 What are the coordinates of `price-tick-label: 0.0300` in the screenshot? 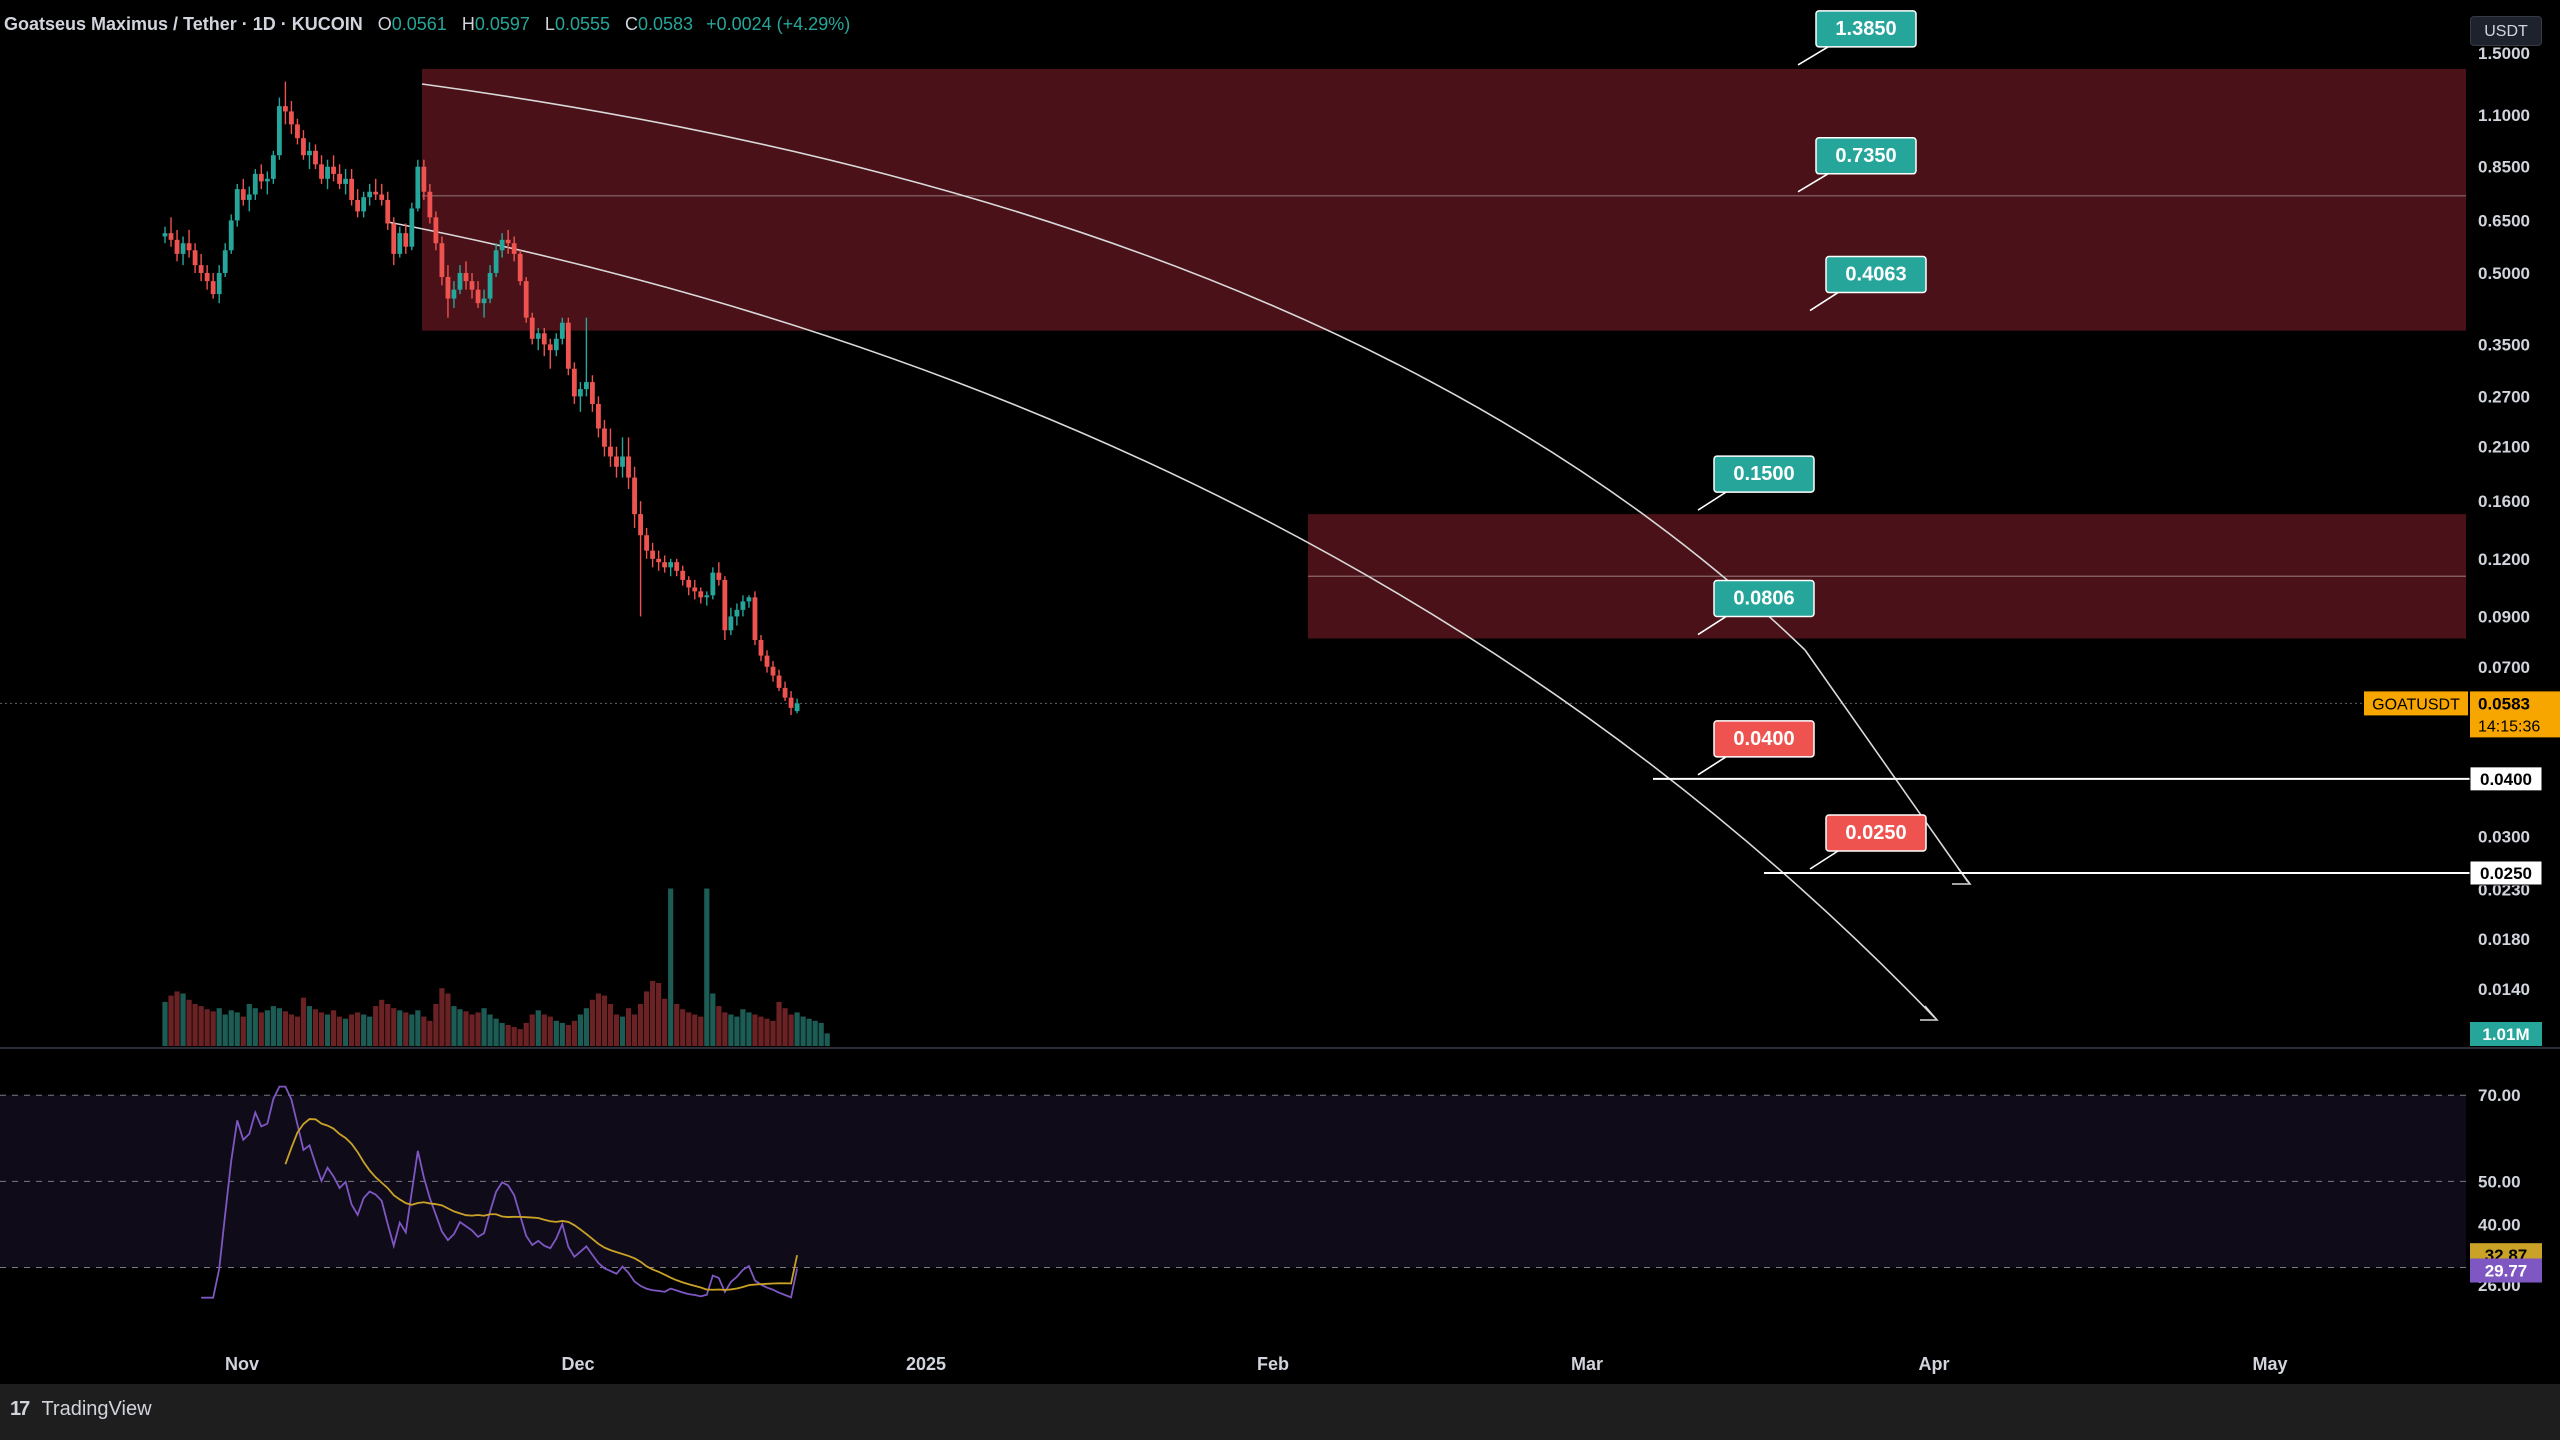 It's located at (2504, 836).